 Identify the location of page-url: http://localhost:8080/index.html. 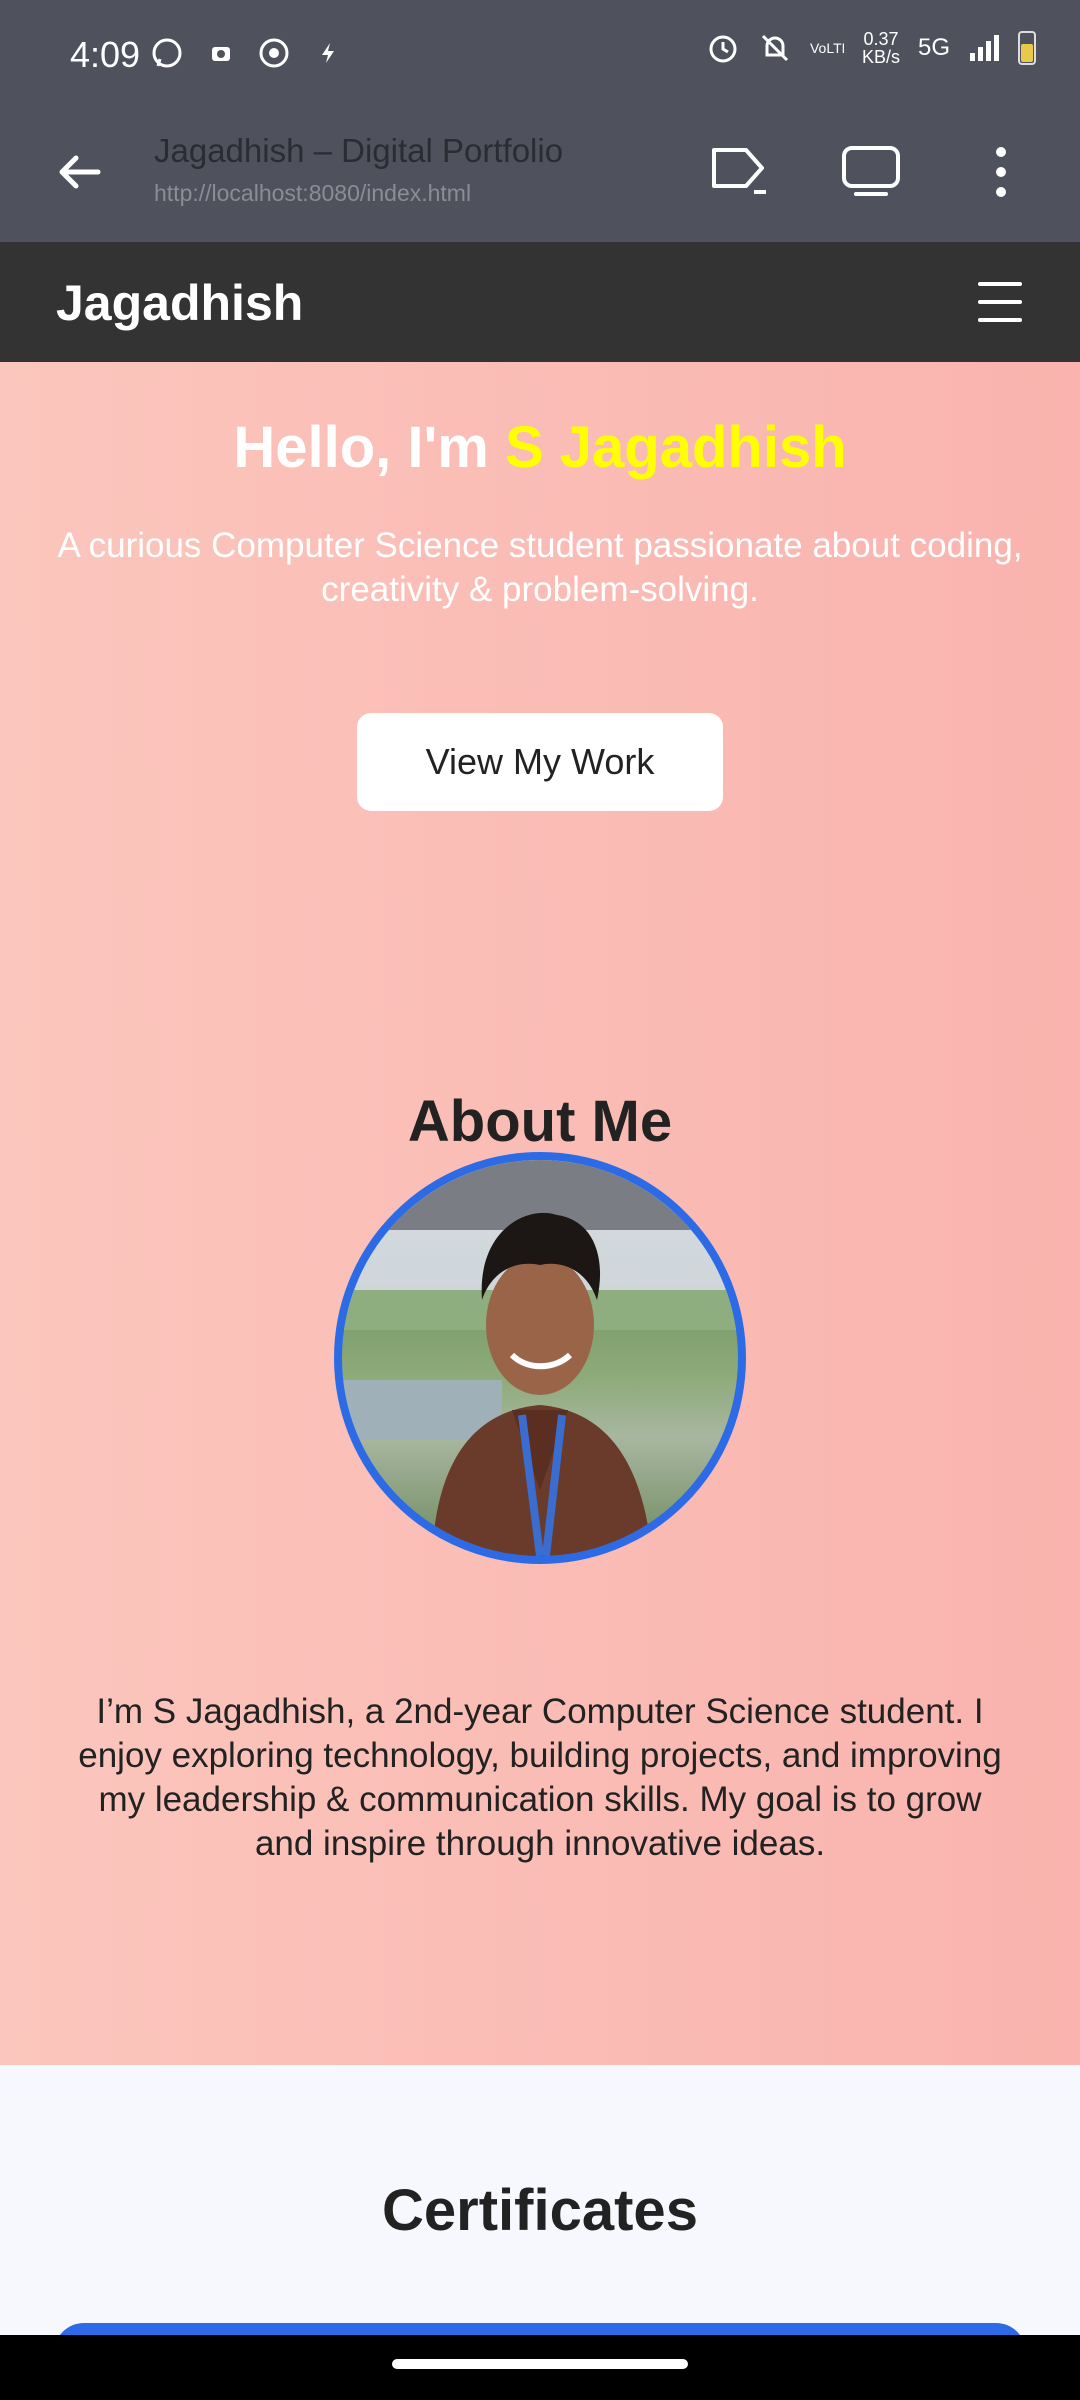
(312, 193).